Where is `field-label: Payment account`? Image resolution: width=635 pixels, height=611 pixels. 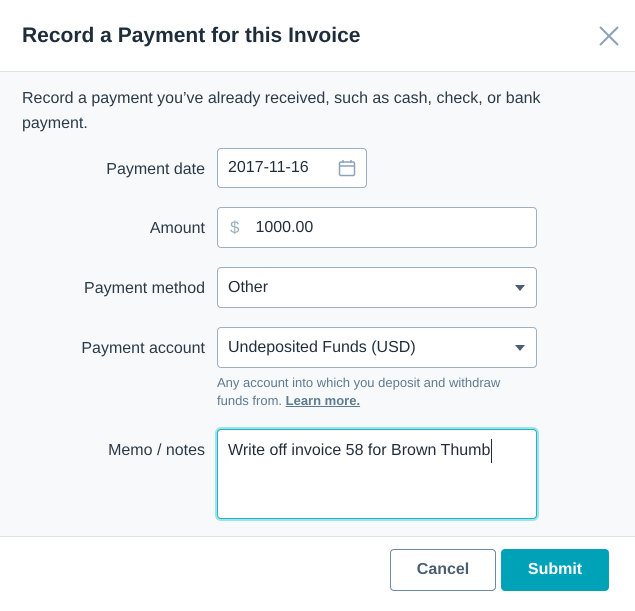
field-label: Payment account is located at coordinates (143, 349).